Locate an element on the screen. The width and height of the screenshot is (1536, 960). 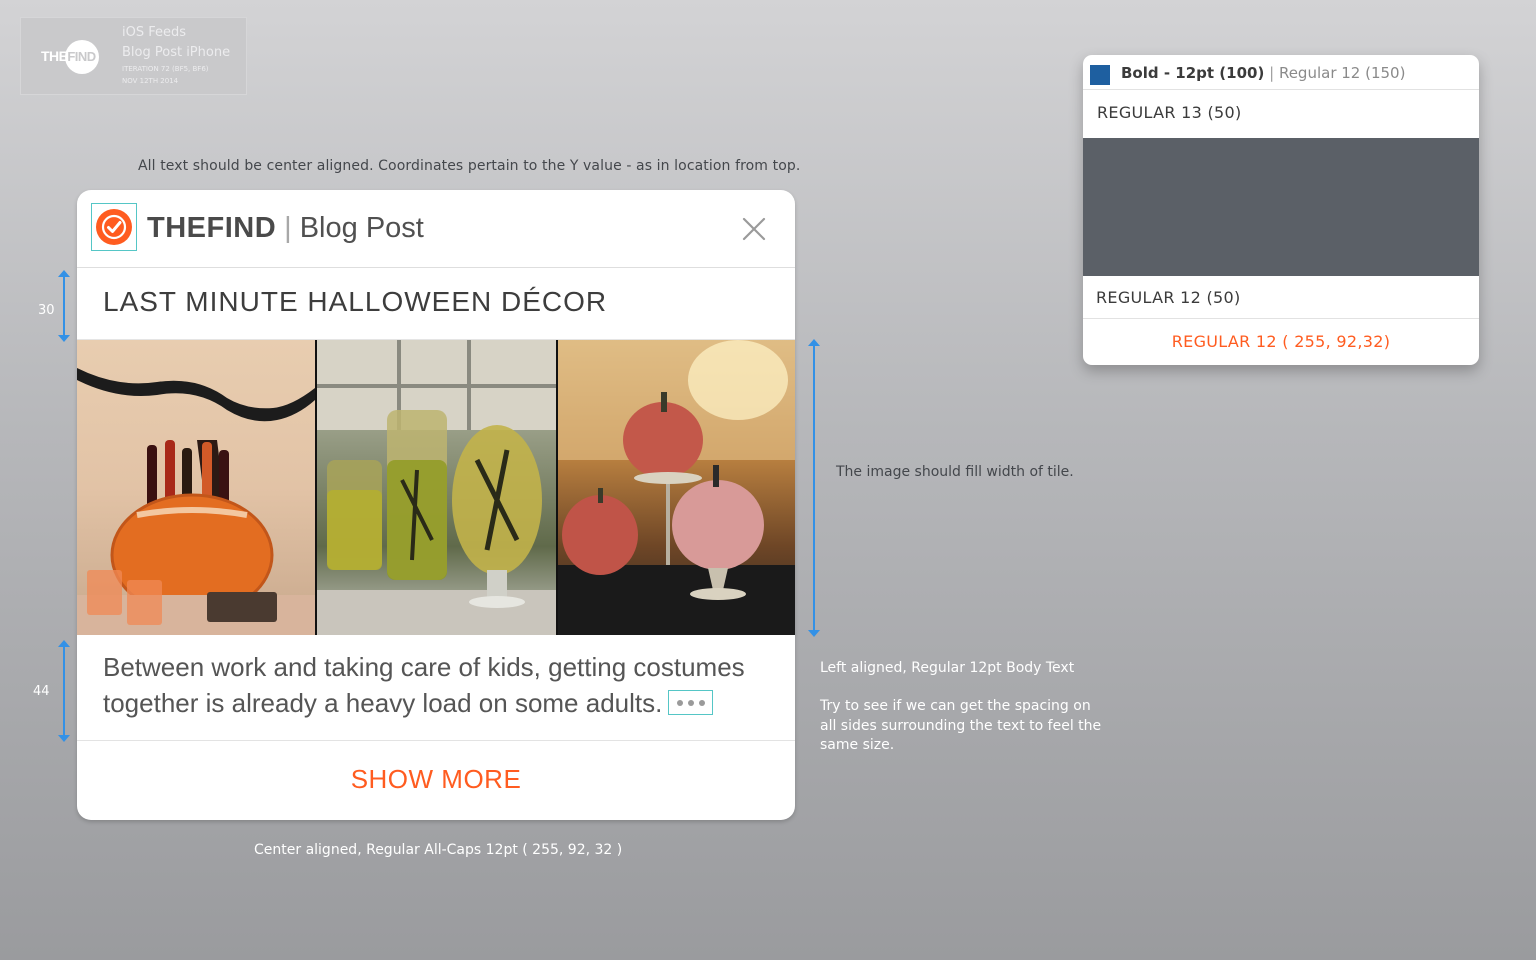
file-info-iteration: ITERATION 72 (BF5, BF6) is located at coordinates (165, 69).